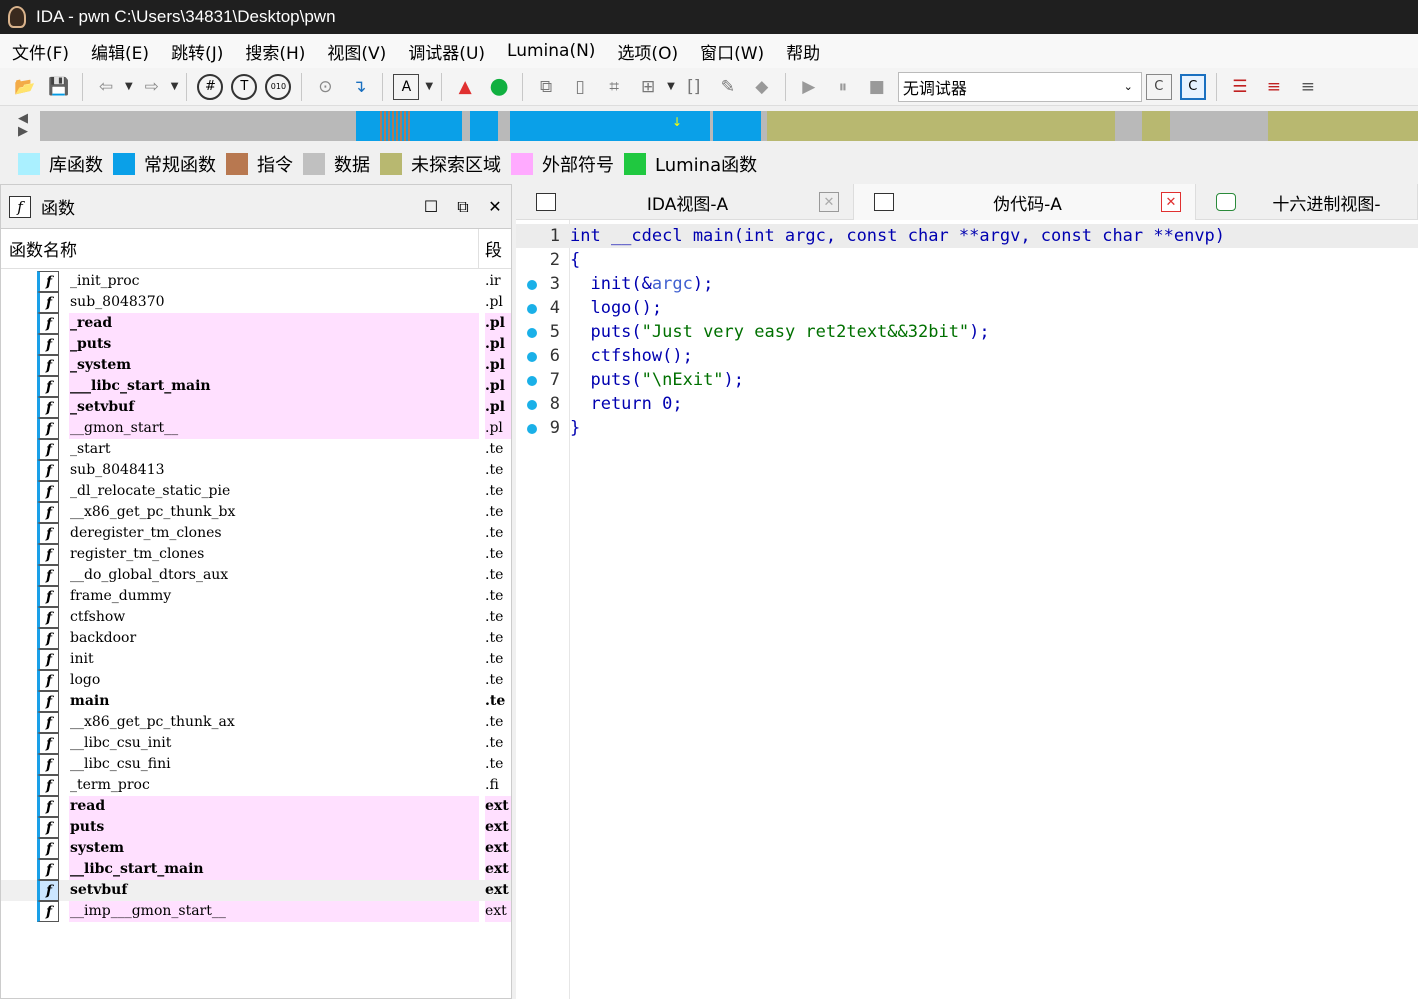  Describe the element at coordinates (1307, 202) in the screenshot. I see `tab-3: 十六进制视图-` at that location.